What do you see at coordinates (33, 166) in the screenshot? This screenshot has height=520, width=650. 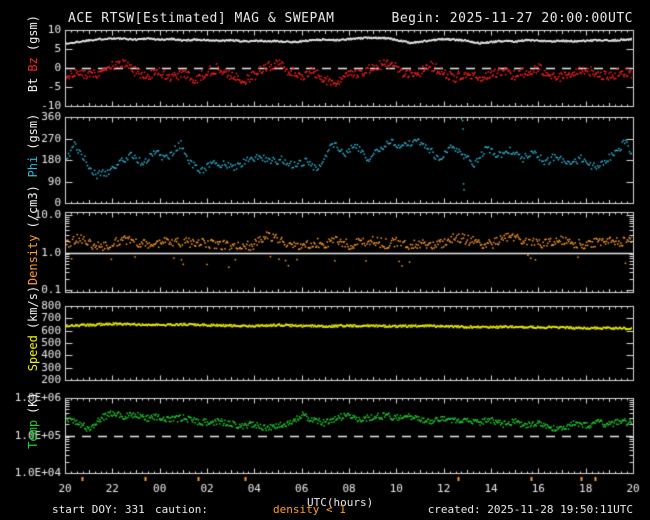 I see `phi-label: Phi` at bounding box center [33, 166].